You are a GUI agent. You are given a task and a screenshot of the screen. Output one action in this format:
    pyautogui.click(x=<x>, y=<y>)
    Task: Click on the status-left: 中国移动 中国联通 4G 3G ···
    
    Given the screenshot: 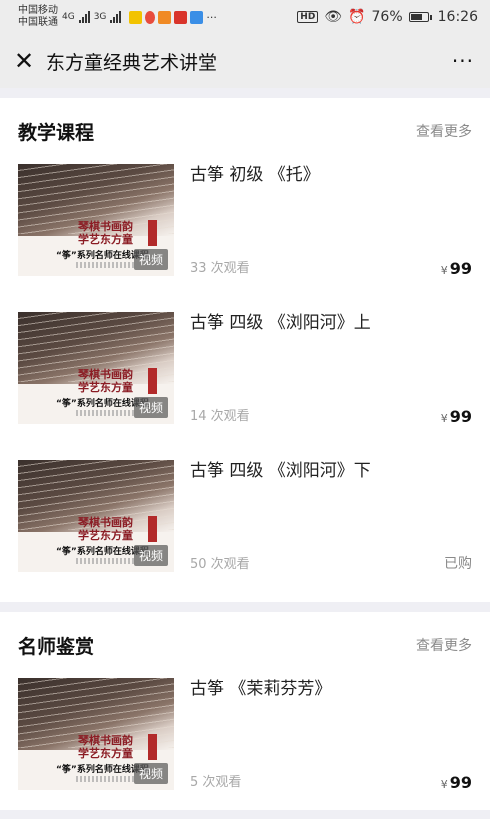 What is the action you would take?
    pyautogui.click(x=117, y=17)
    